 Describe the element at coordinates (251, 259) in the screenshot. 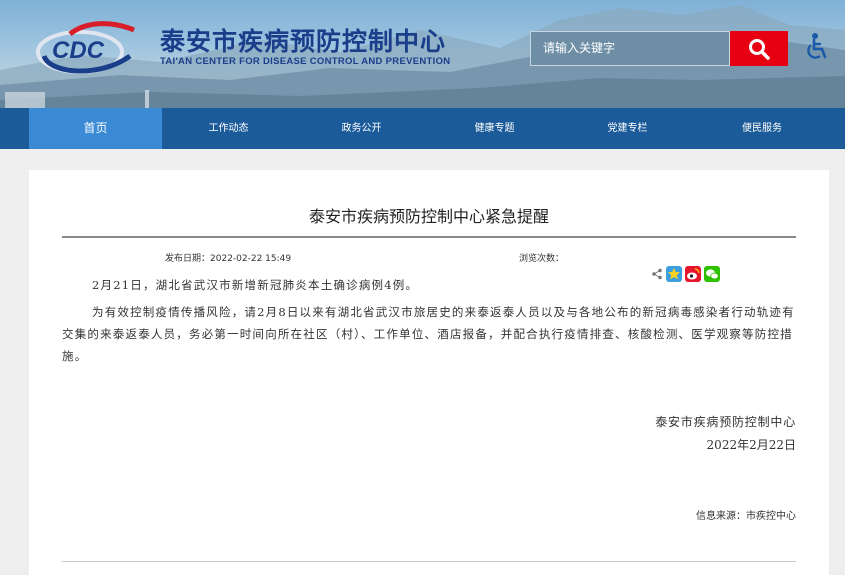

I see `publish-value: 2022-02-22 15:49` at that location.